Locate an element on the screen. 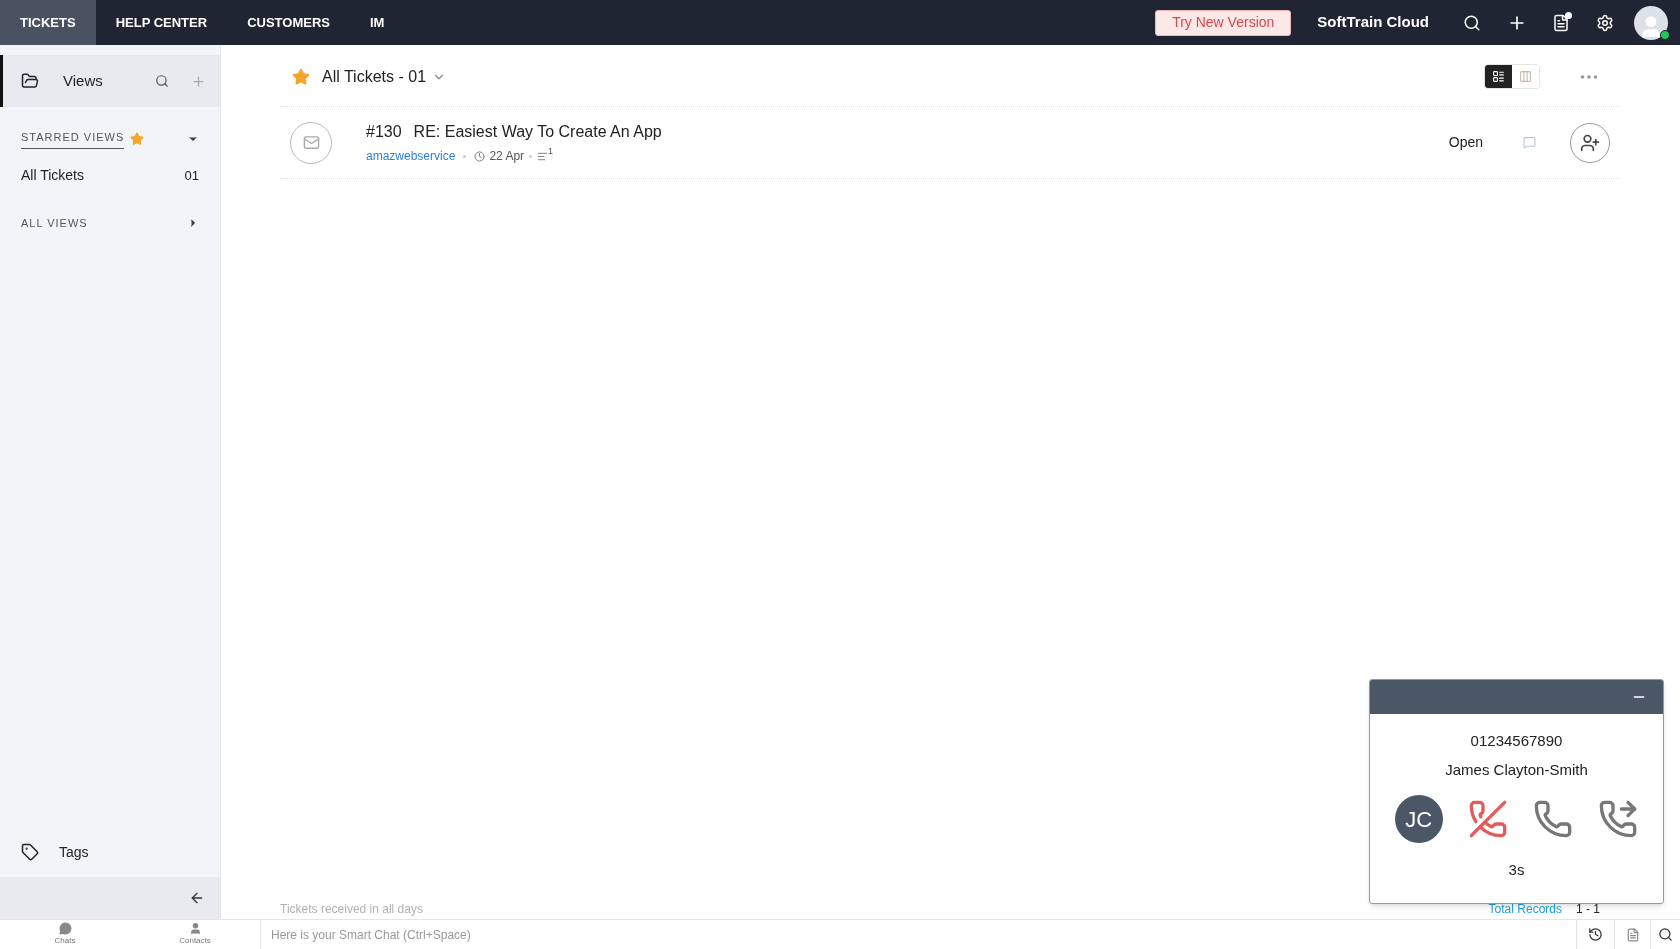 Image resolution: width=1680 pixels, height=949 pixels. hang-up-icon is located at coordinates (1487, 819).